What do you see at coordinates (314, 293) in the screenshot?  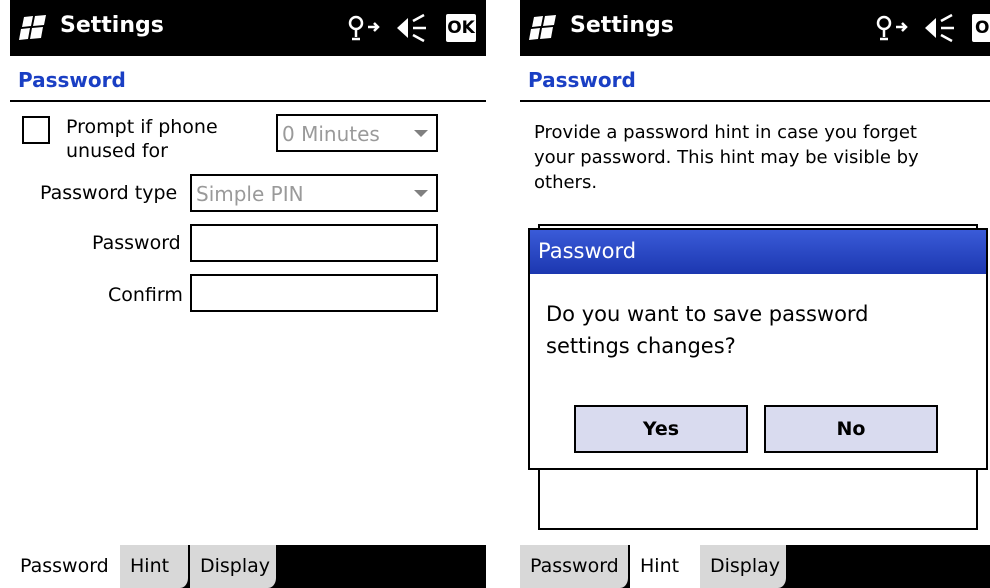 I see `confirm-field` at bounding box center [314, 293].